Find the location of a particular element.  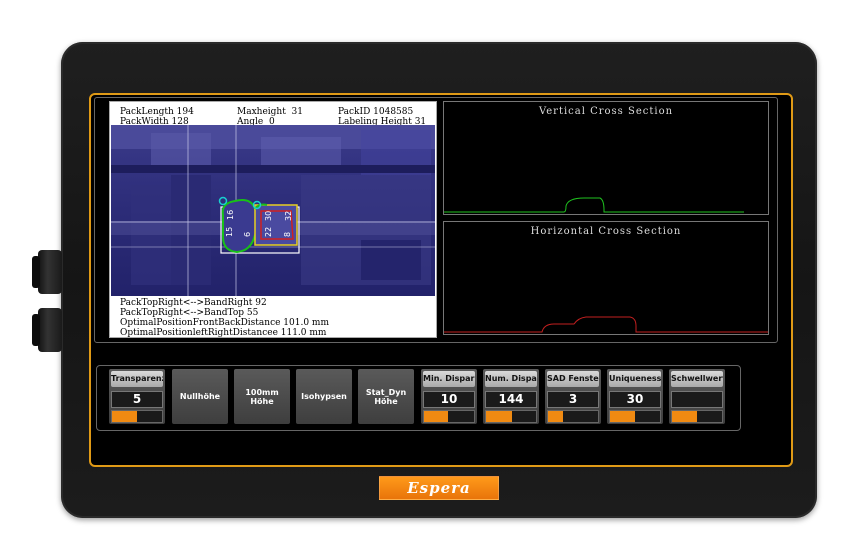

vertical-cross-section-plot: Vertical Cross Section is located at coordinates (606, 158).